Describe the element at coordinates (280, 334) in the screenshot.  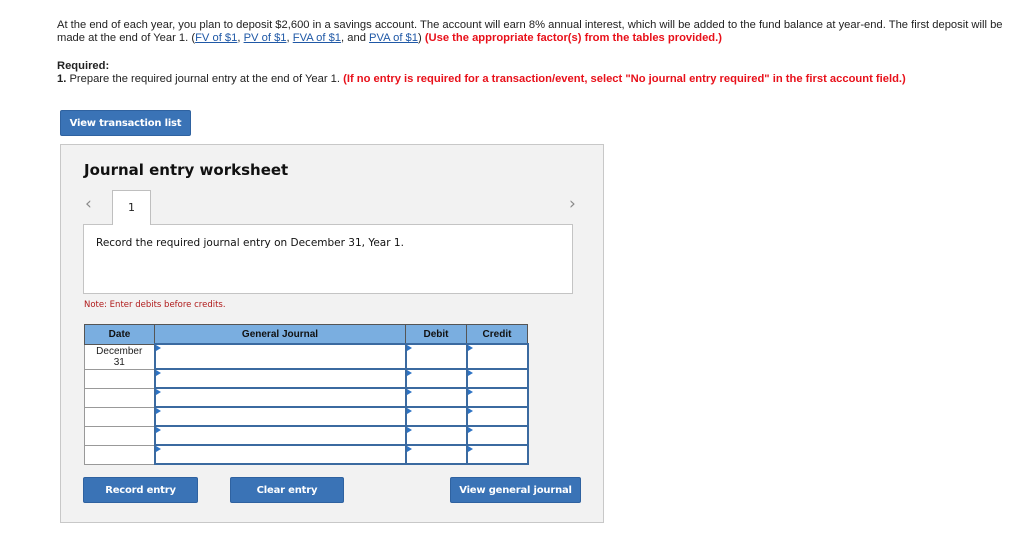
I see `header-general-journal: General Journal` at that location.